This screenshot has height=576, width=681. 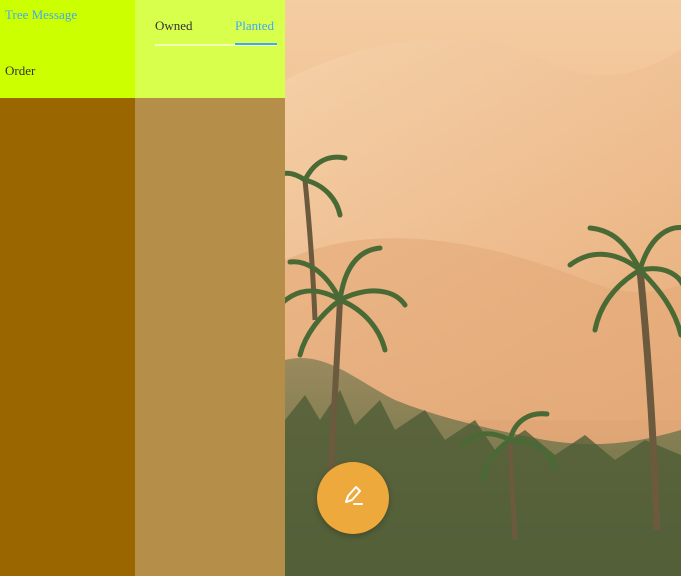 What do you see at coordinates (67, 49) in the screenshot?
I see `side-nav-header: Tree Message Order` at bounding box center [67, 49].